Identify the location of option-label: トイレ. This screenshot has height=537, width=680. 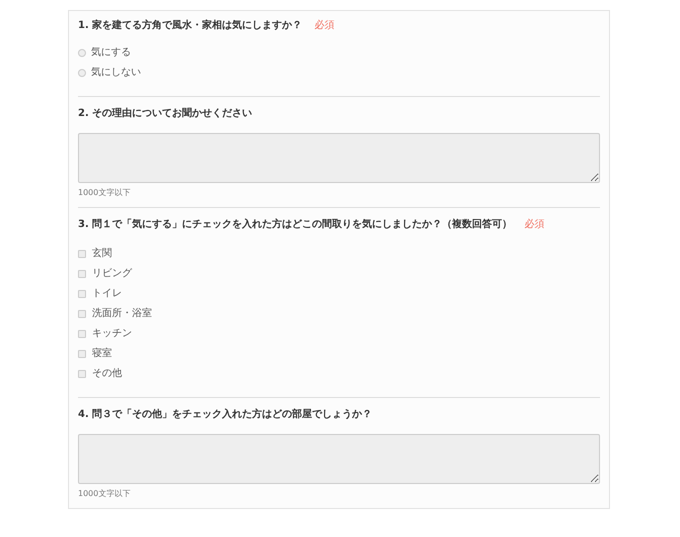
(107, 294).